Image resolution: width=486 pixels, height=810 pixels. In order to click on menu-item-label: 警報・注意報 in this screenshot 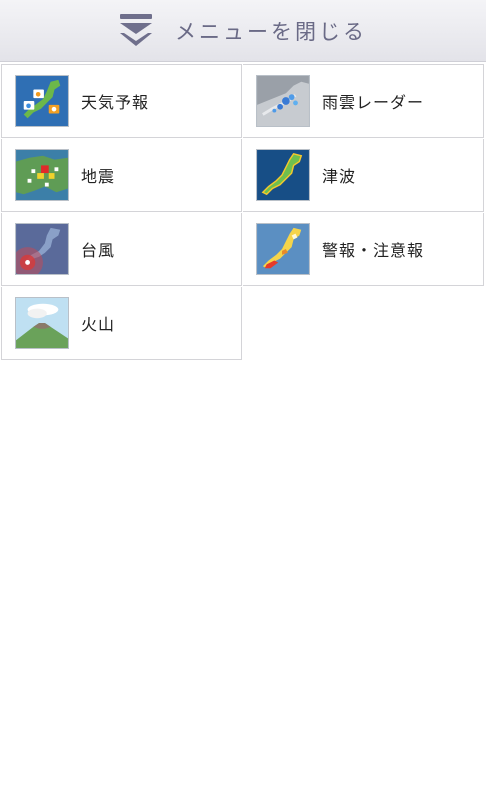, I will do `click(373, 250)`.